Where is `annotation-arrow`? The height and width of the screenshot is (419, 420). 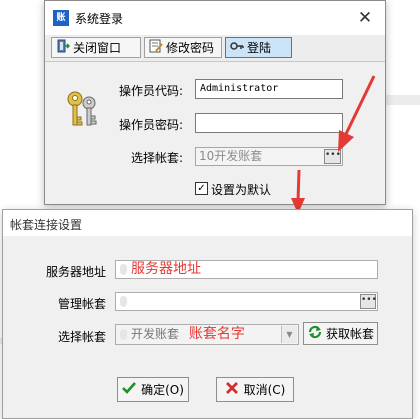
annotation-arrow is located at coordinates (357, 113).